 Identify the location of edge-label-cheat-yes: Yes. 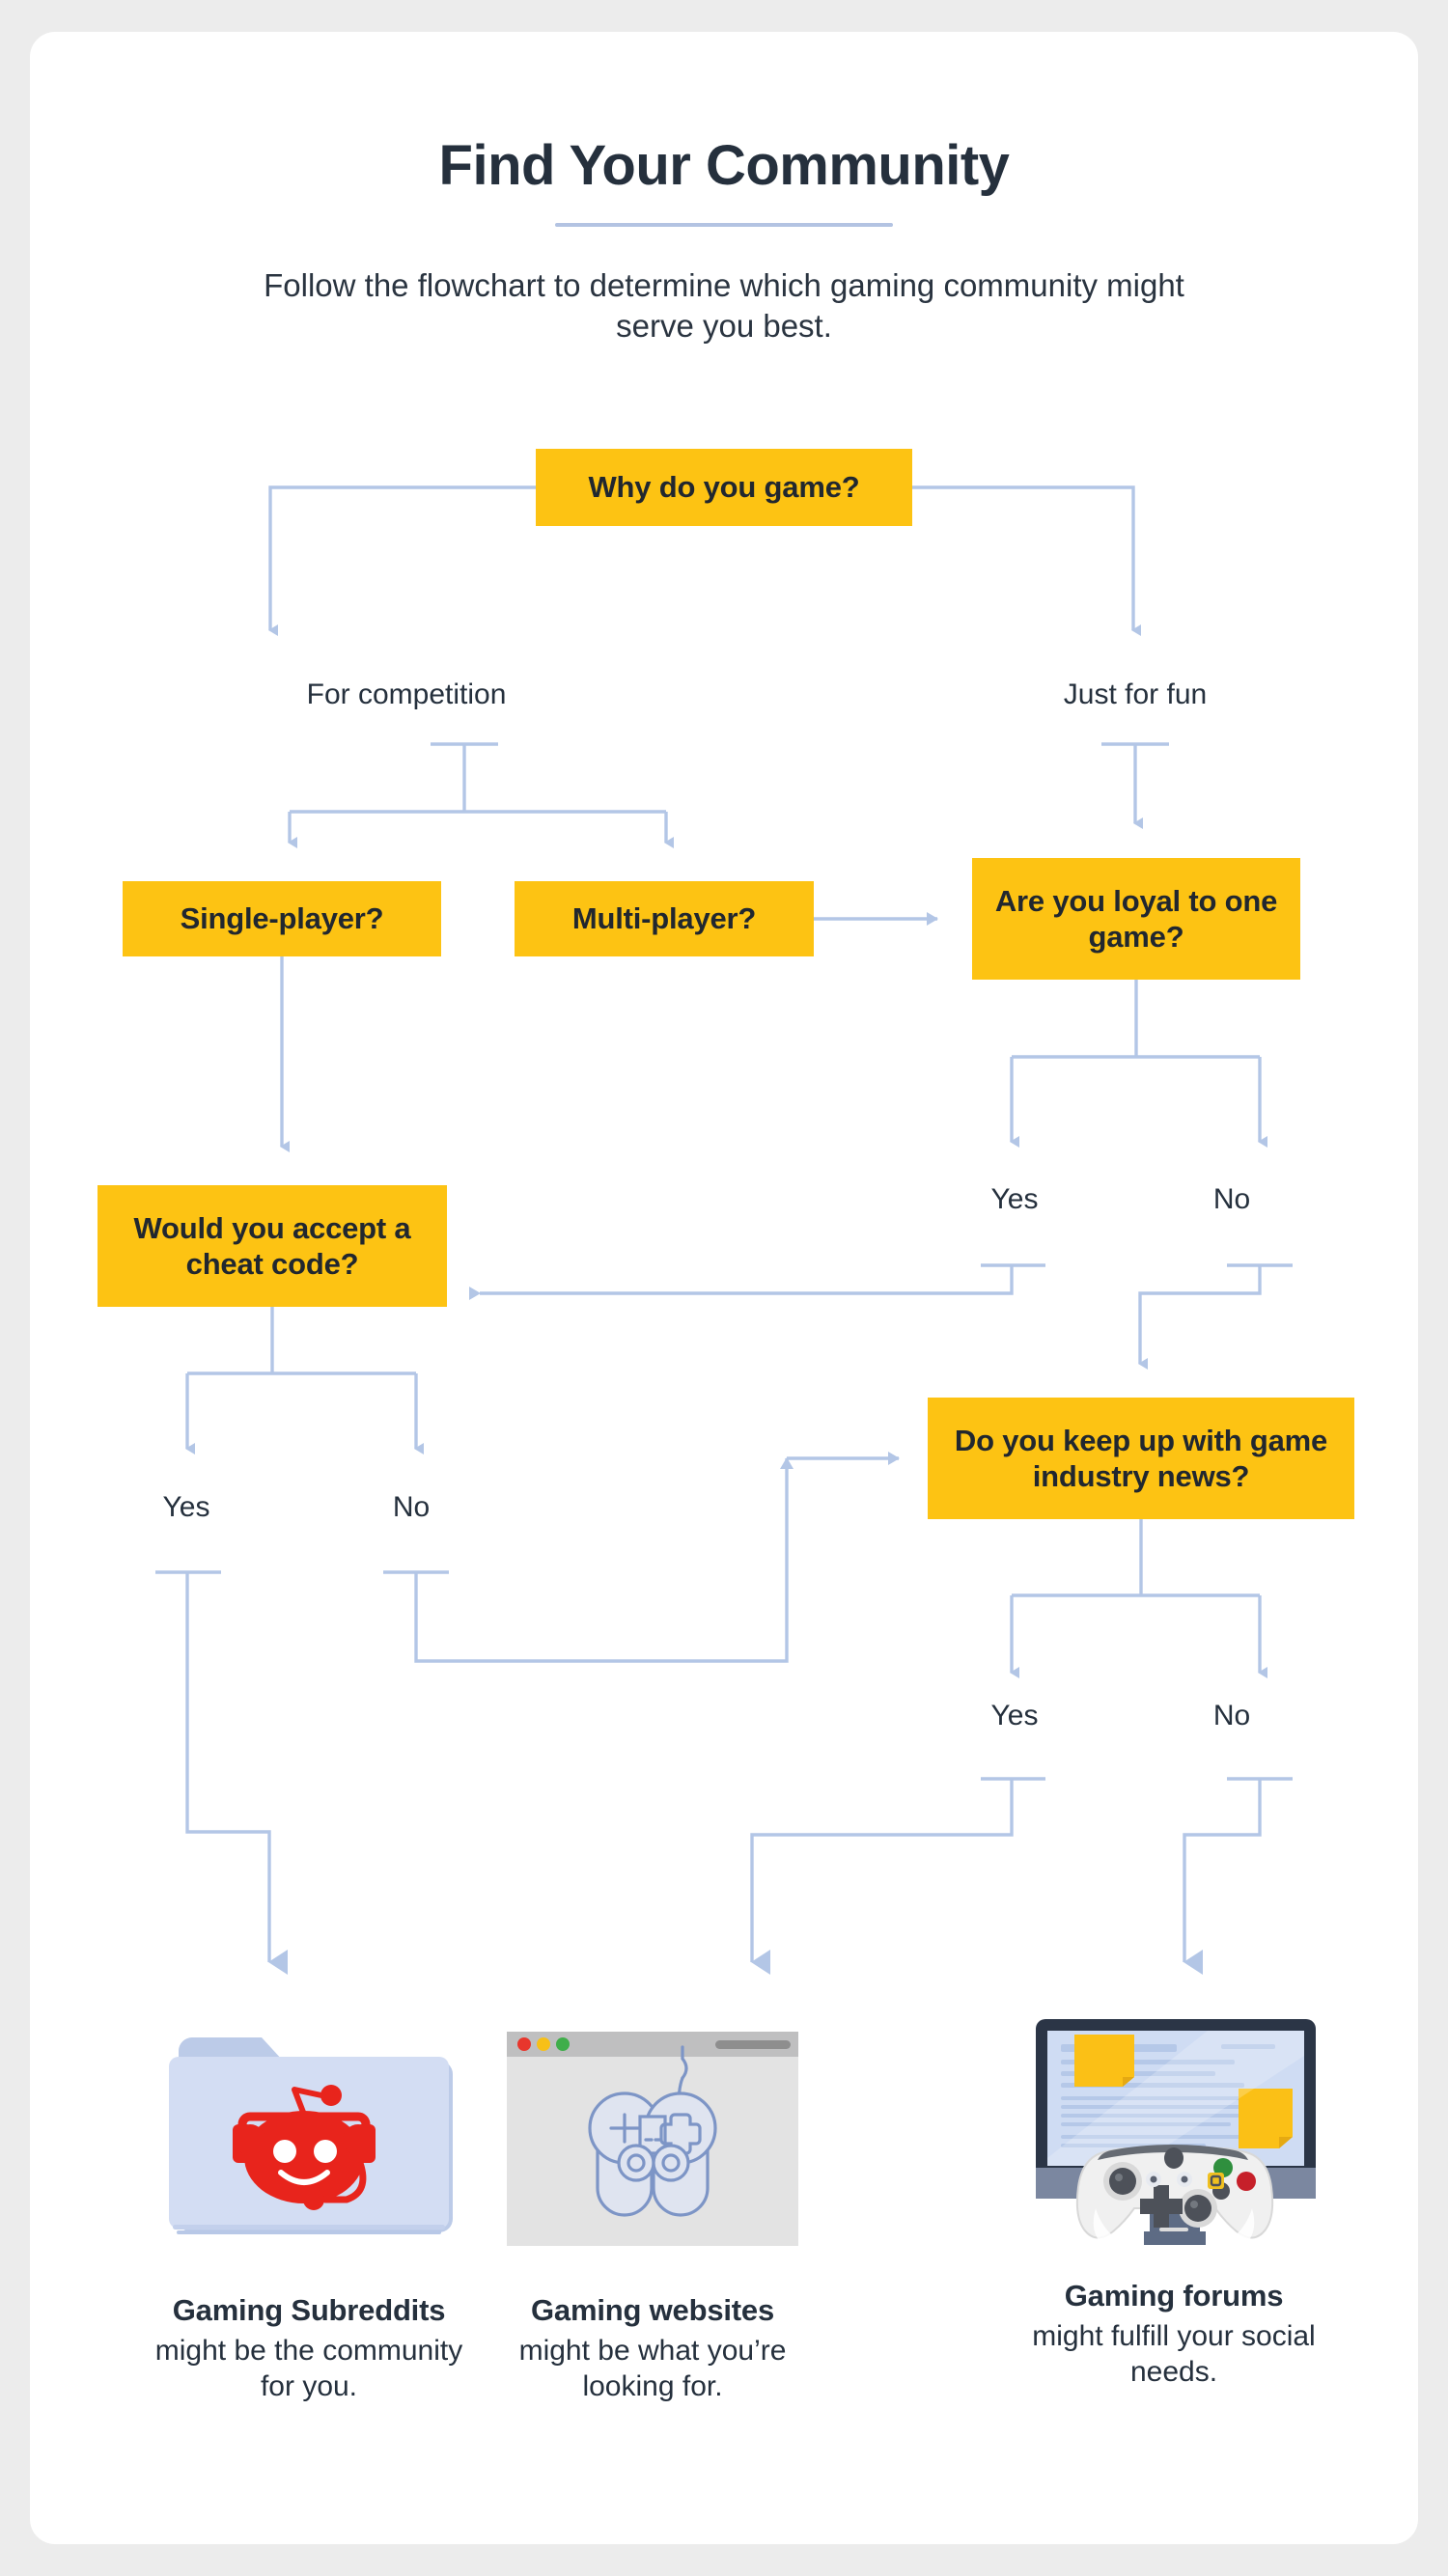
(186, 1507).